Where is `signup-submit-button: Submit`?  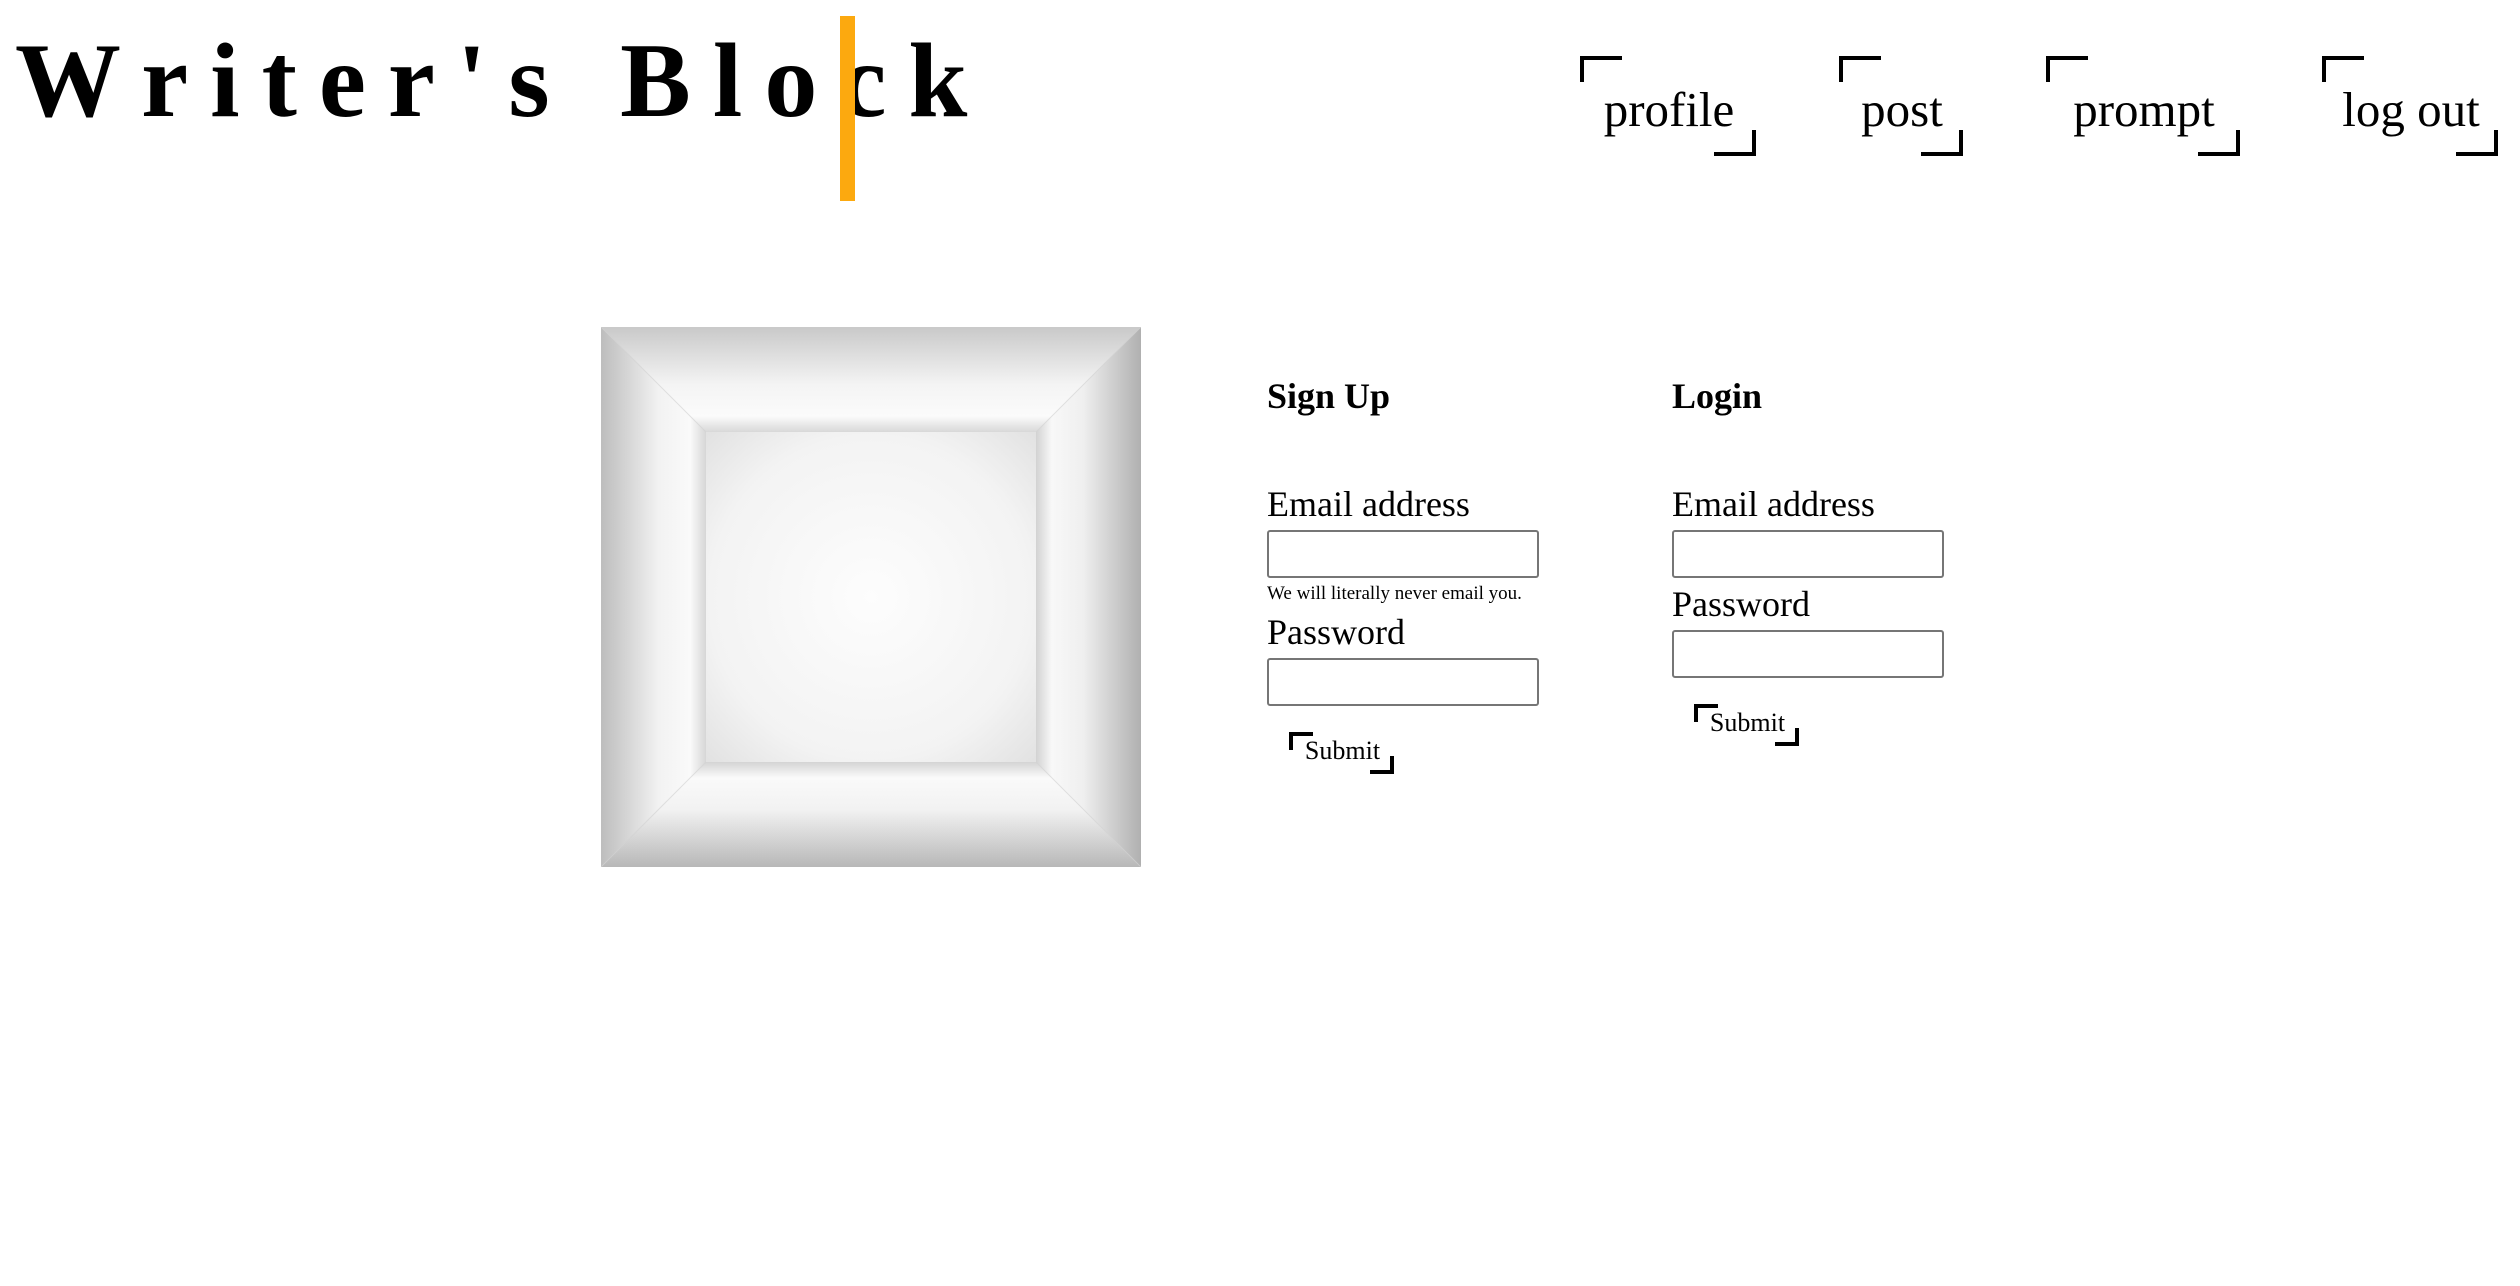 signup-submit-button: Submit is located at coordinates (1341, 753).